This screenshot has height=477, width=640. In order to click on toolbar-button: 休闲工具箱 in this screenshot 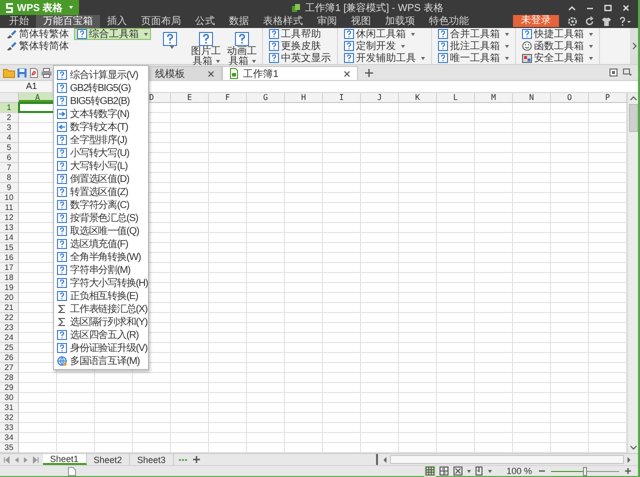, I will do `click(379, 34)`.